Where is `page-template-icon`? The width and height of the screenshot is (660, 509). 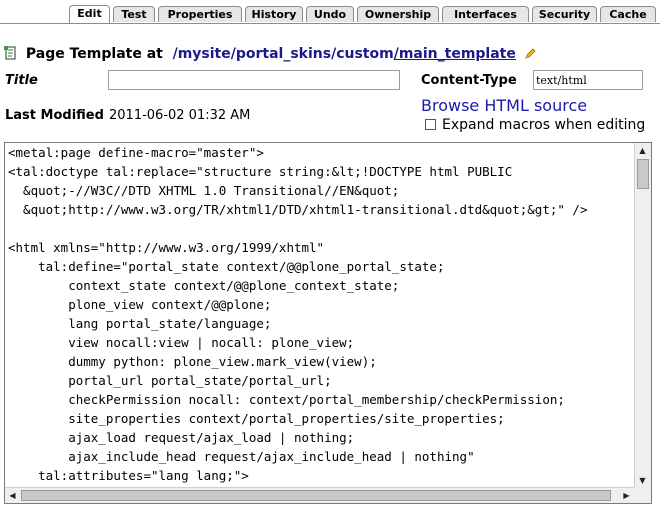 page-template-icon is located at coordinates (10, 53).